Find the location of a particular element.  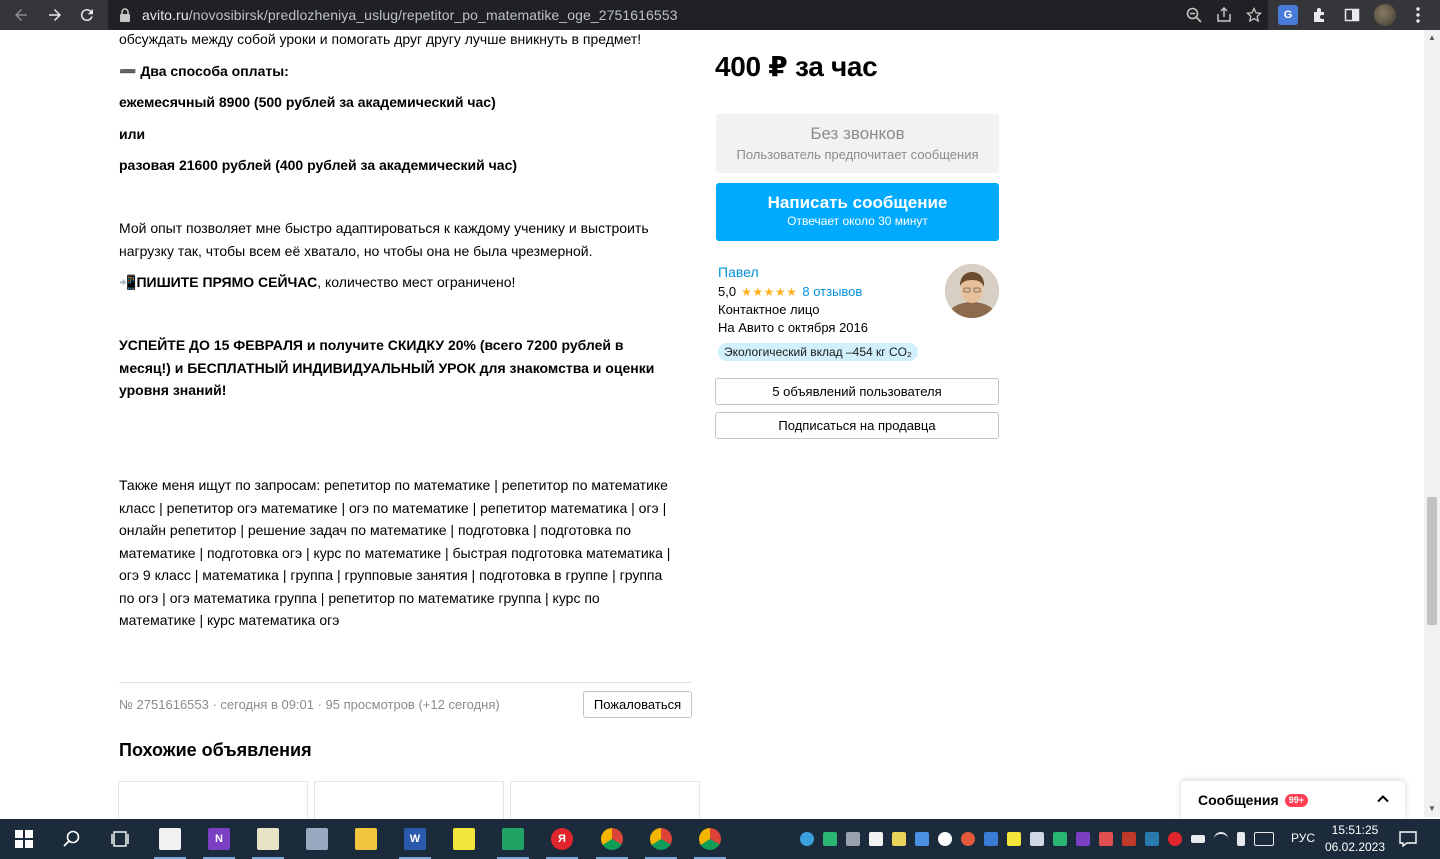

onenote-tray-icon is located at coordinates (1083, 839).